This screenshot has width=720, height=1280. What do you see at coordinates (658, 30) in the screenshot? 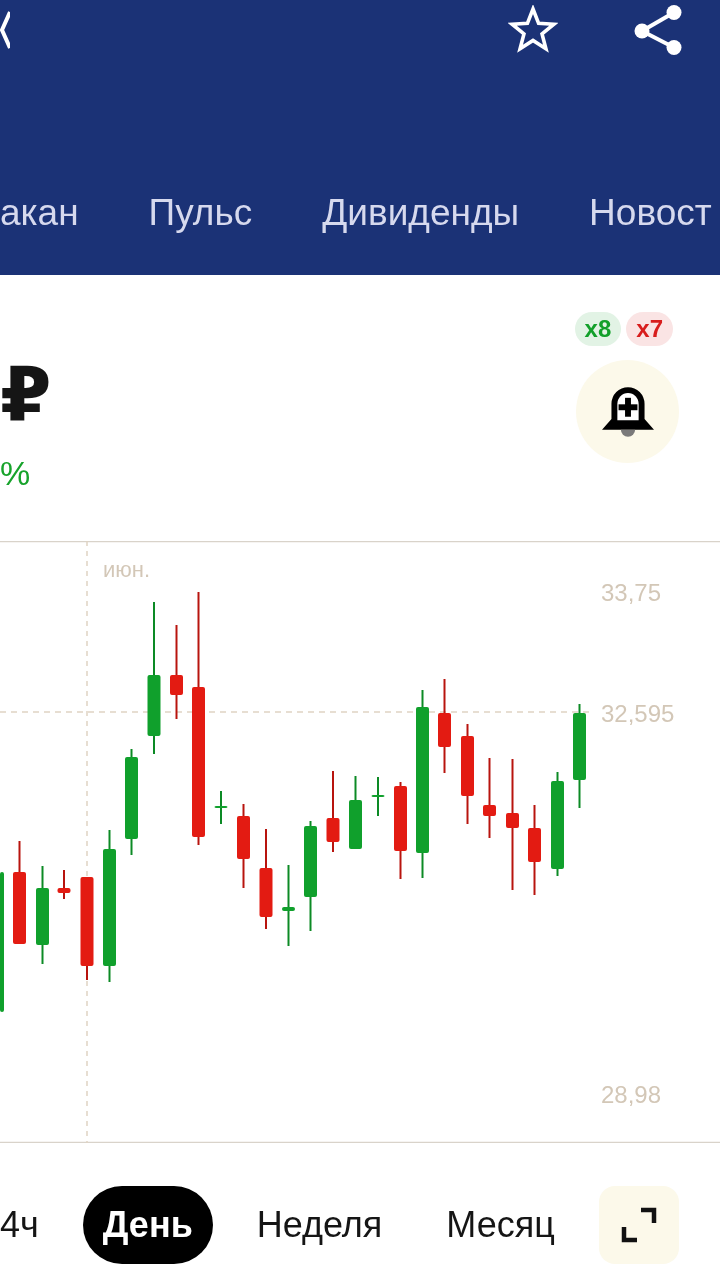
I see `share-icon` at bounding box center [658, 30].